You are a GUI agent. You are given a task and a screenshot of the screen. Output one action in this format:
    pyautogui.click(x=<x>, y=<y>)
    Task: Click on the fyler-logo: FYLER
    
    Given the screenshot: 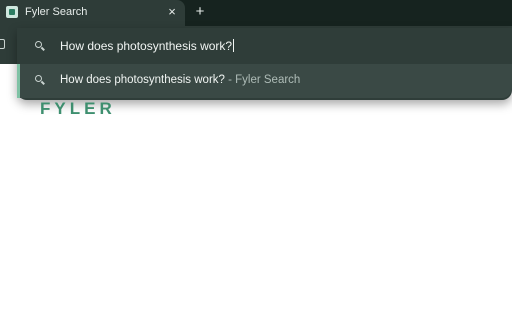 What is the action you would take?
    pyautogui.click(x=78, y=108)
    